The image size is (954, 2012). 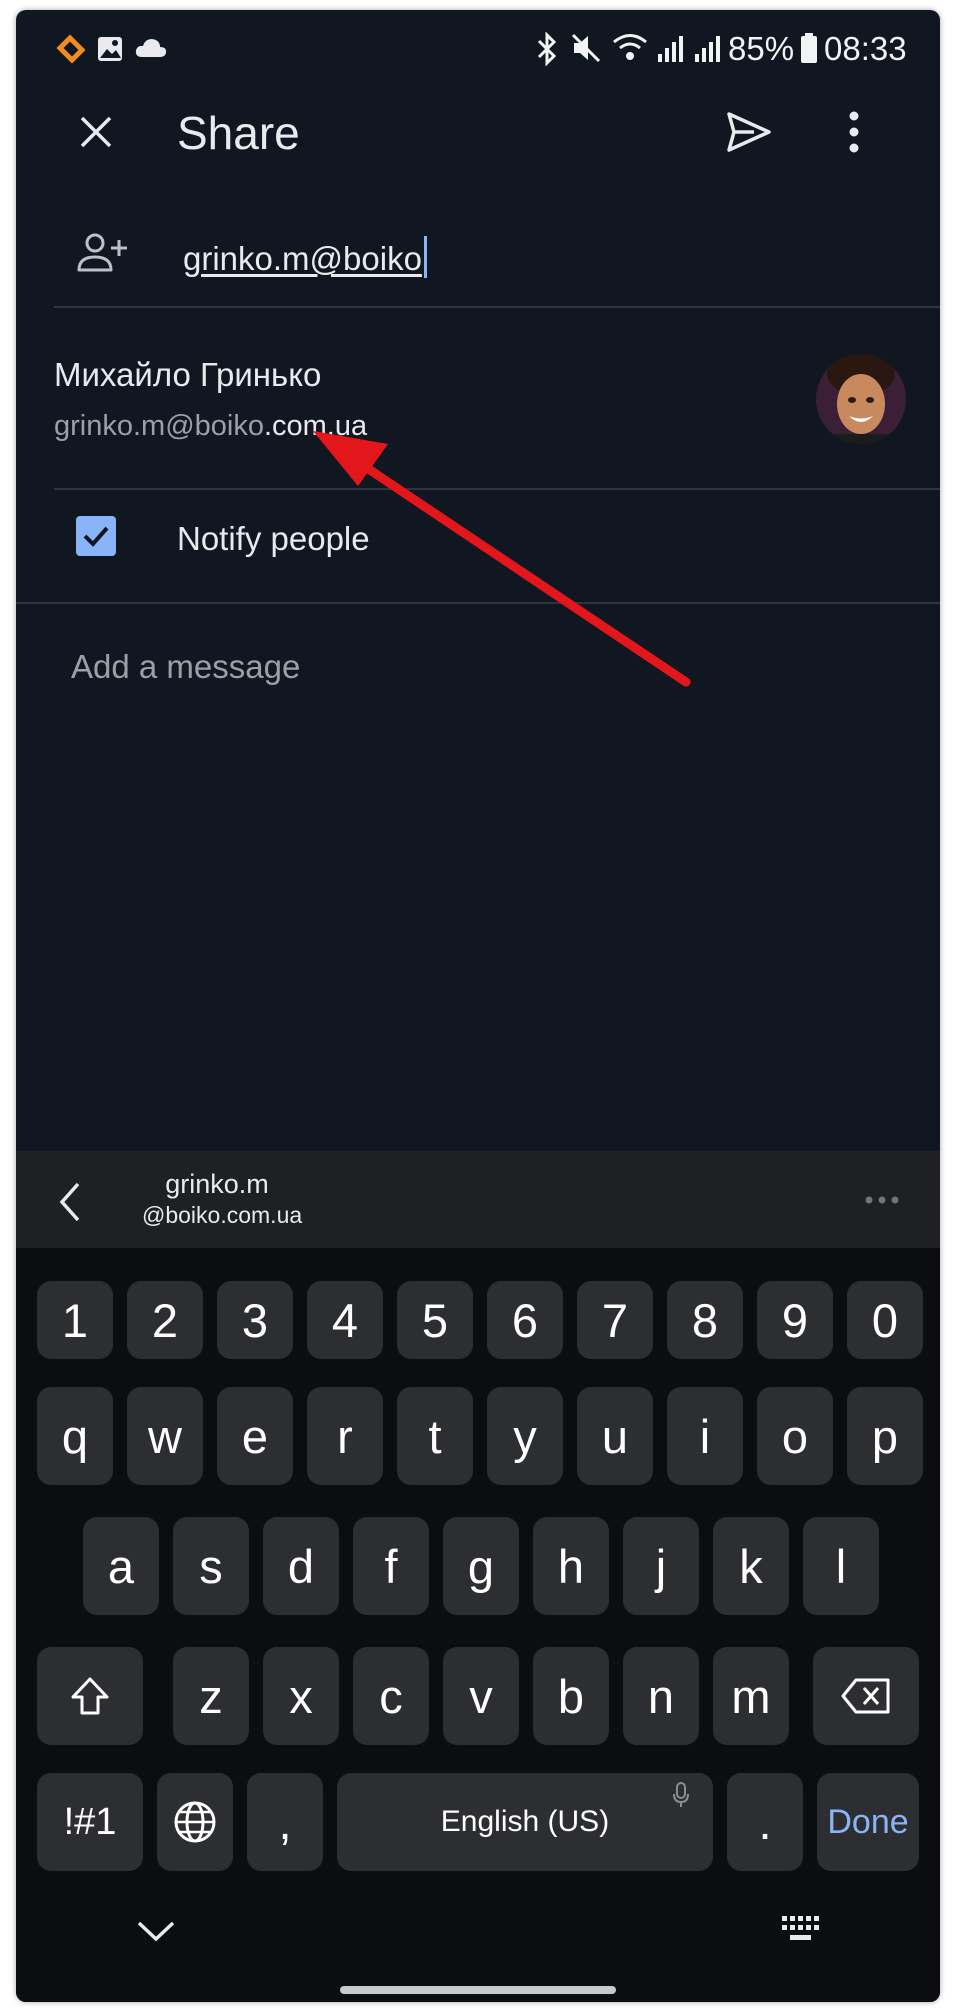 I want to click on key-d: d, so click(x=301, y=1566).